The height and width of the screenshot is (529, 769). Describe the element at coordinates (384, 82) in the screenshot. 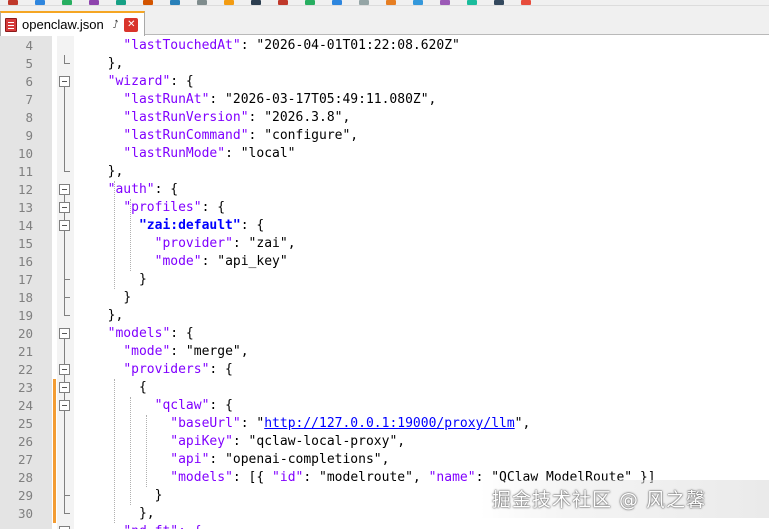

I see `code-line: 6 "wizard": {` at that location.